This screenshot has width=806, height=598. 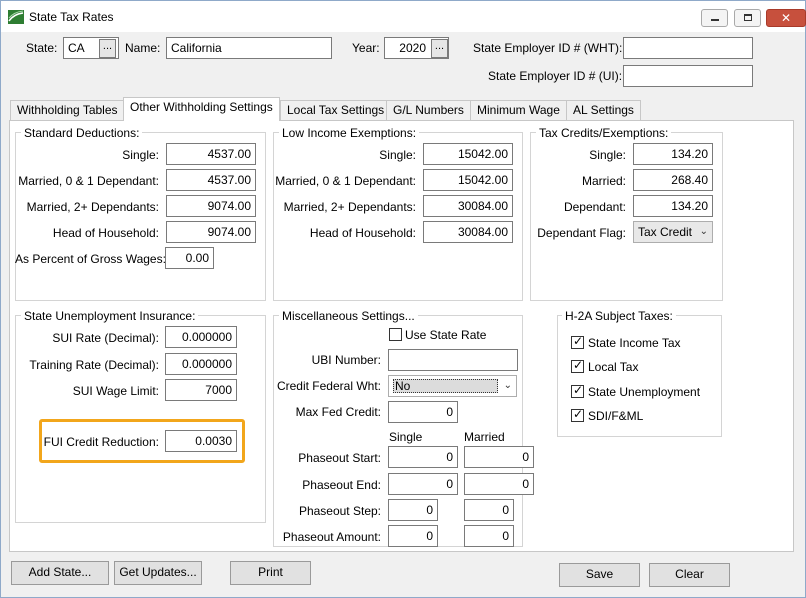 I want to click on sui-wage-limit-field: 7000, so click(x=201, y=390).